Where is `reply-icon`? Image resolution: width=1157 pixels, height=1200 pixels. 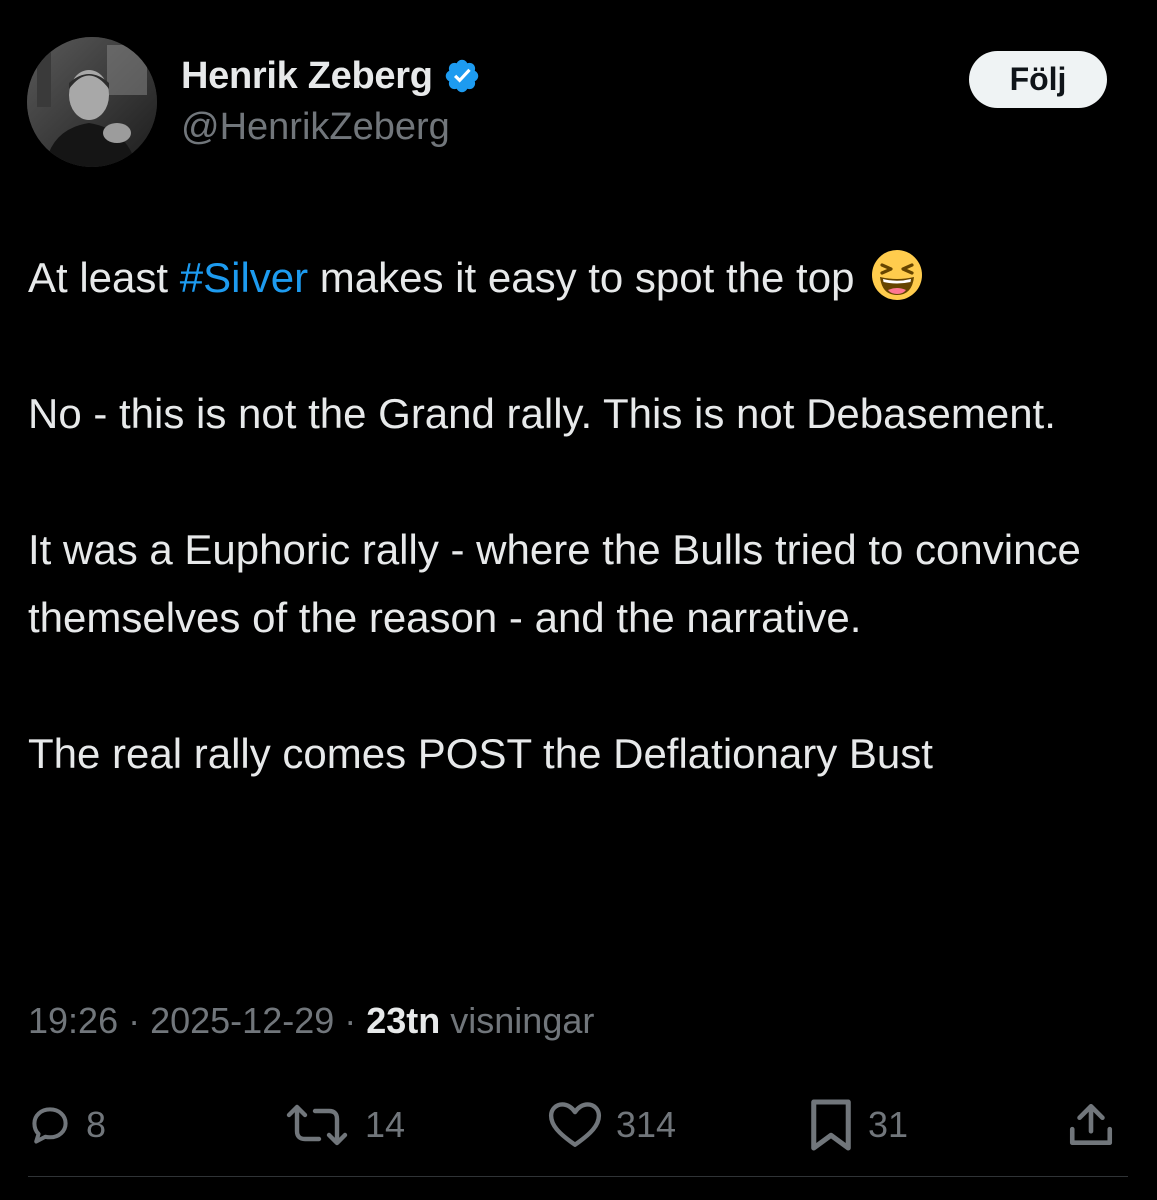 reply-icon is located at coordinates (50, 1125).